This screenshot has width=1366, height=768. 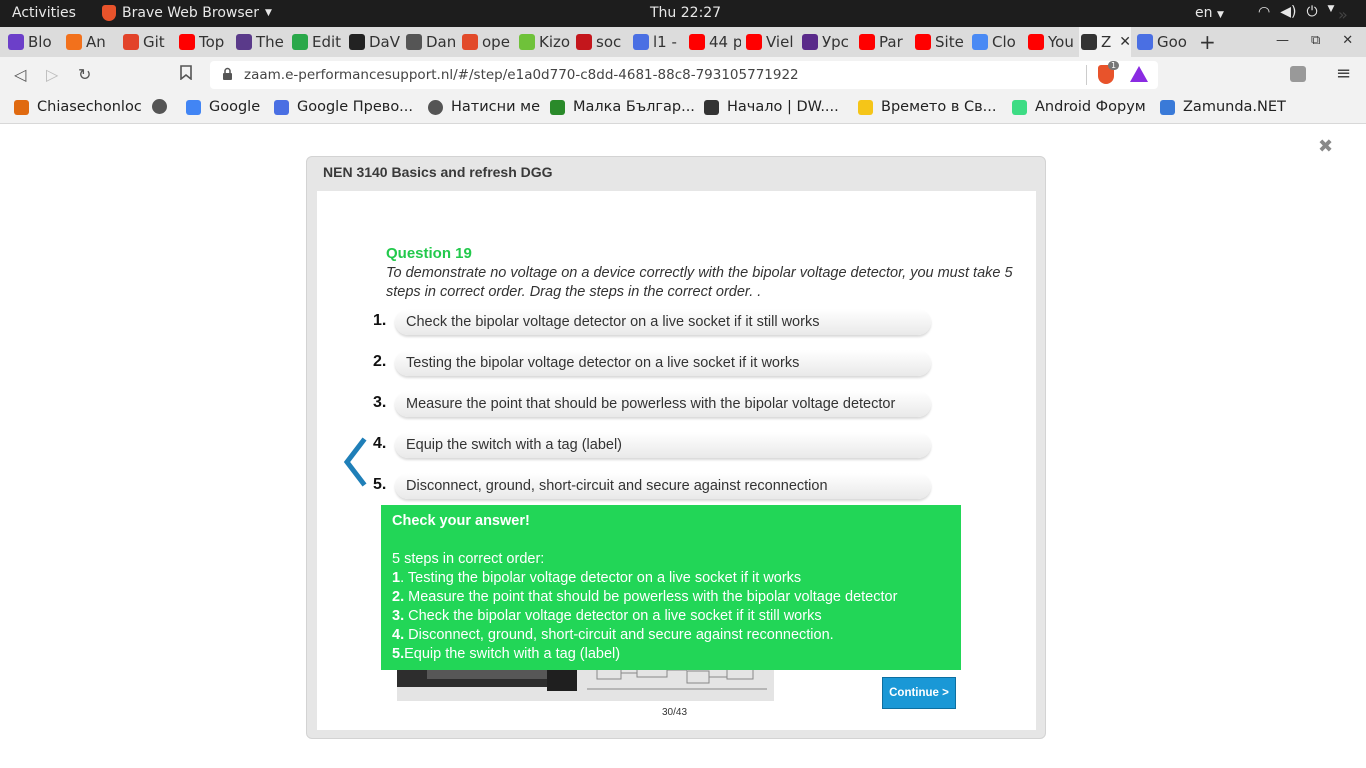 I want to click on step-number: 3., so click(x=380, y=402).